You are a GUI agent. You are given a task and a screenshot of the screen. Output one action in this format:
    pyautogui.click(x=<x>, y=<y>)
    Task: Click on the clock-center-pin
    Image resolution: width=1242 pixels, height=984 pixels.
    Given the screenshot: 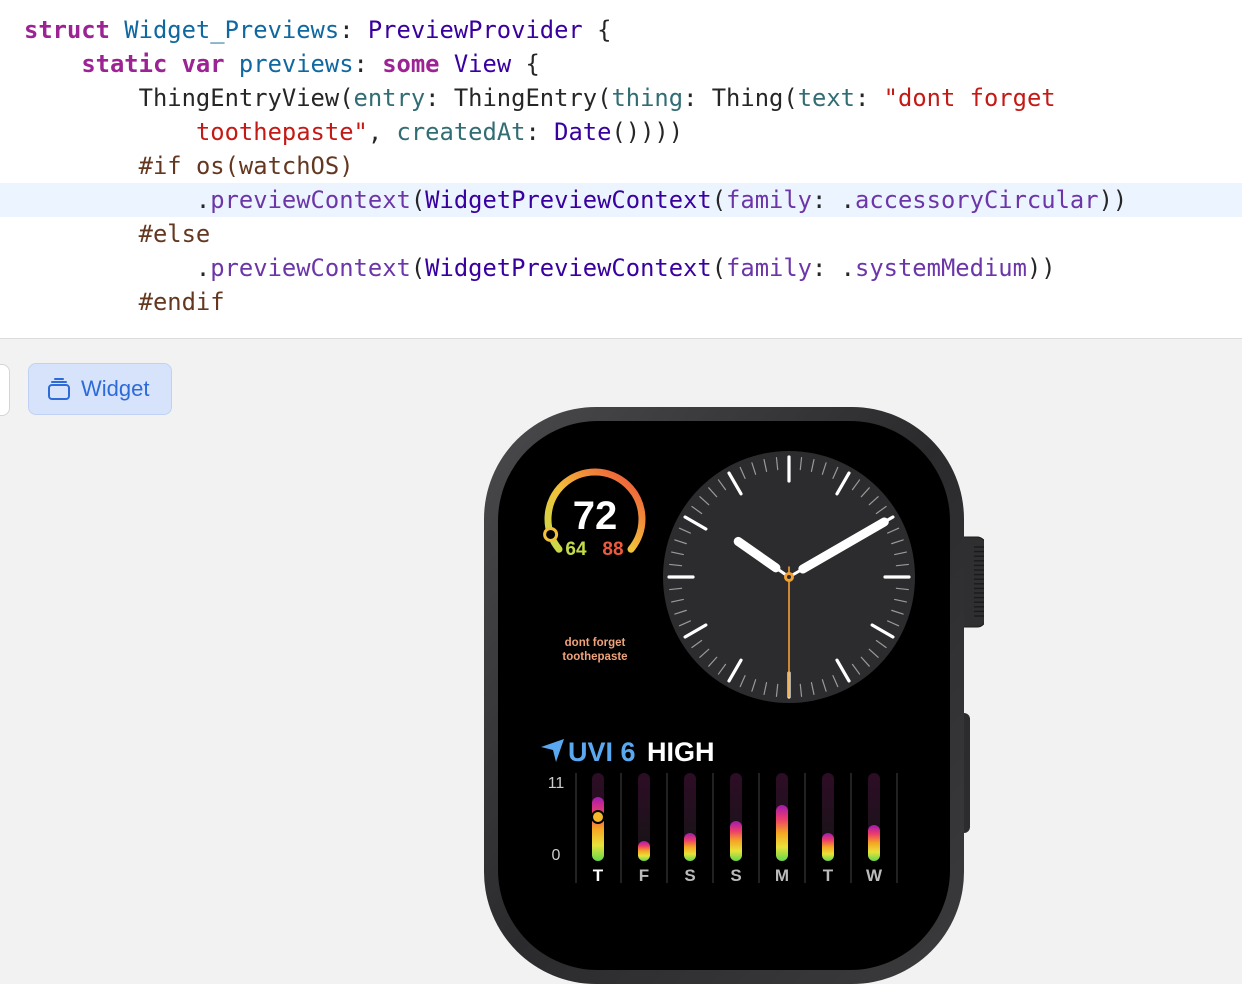 What is the action you would take?
    pyautogui.click(x=789, y=577)
    